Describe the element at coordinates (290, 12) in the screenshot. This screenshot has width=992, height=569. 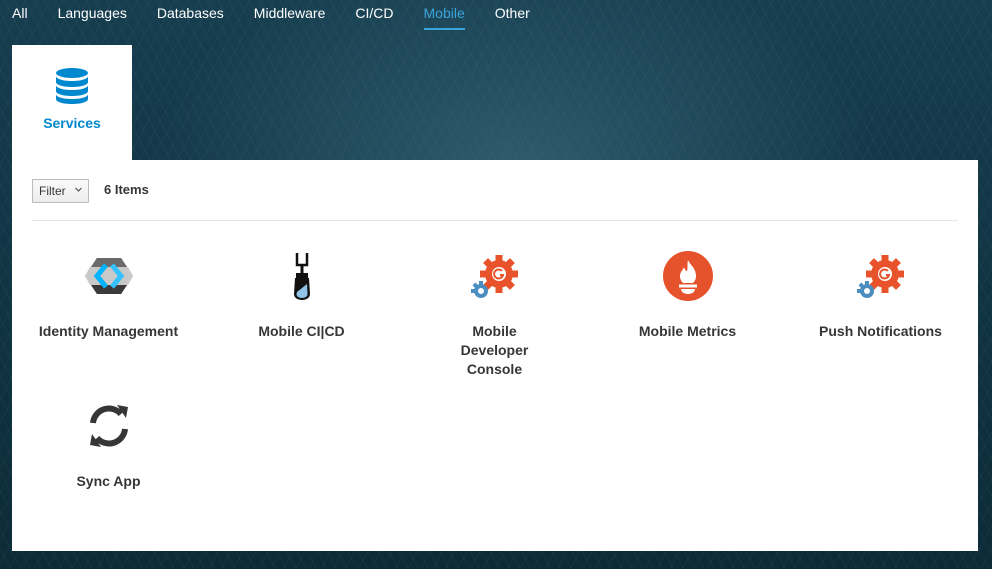
I see `tab-middleware: Middleware` at that location.